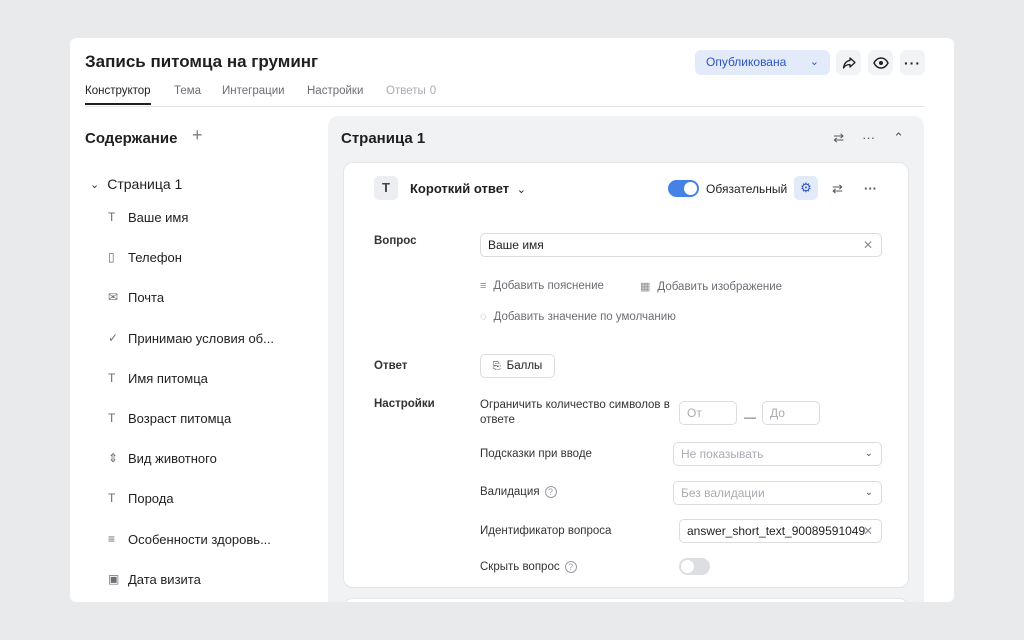  I want to click on settings-button: ⚙, so click(806, 188).